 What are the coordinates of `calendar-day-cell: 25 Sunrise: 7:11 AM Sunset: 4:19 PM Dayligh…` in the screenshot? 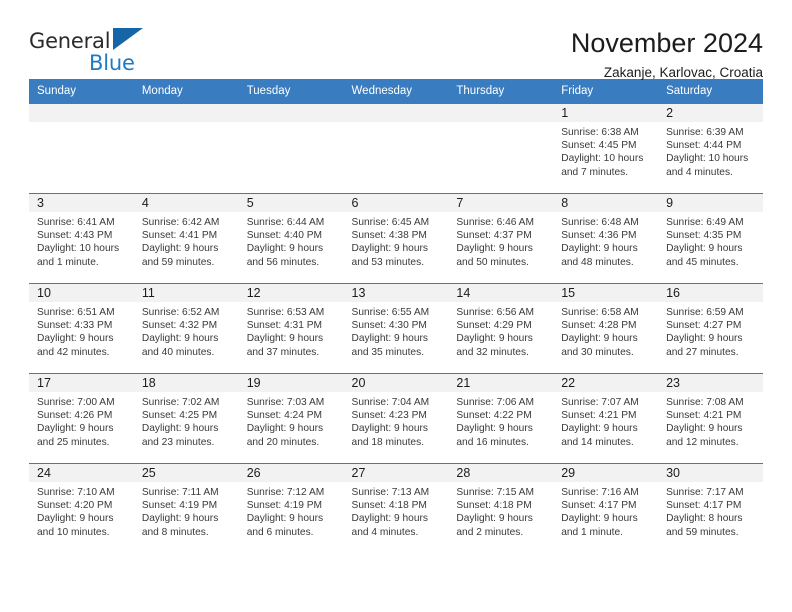 It's located at (186, 508).